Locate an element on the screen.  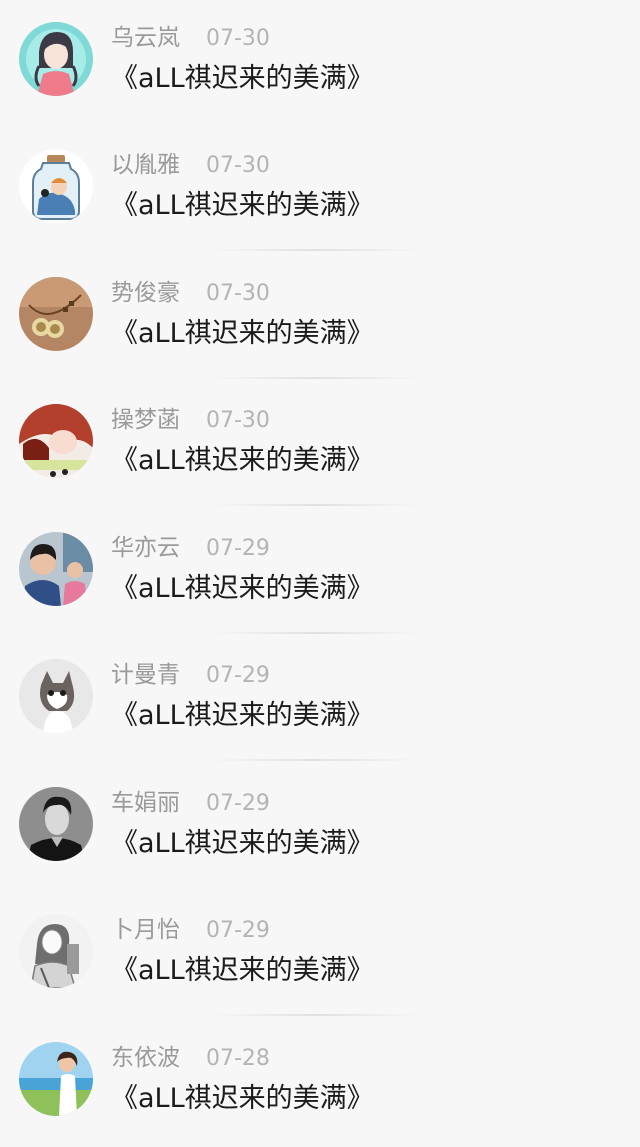
user-name: 卜月怡 is located at coordinates (145, 930).